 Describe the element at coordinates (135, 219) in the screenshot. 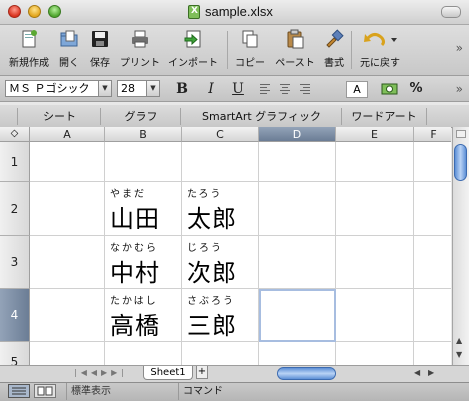

I see `cell-b2-text: 山田` at that location.